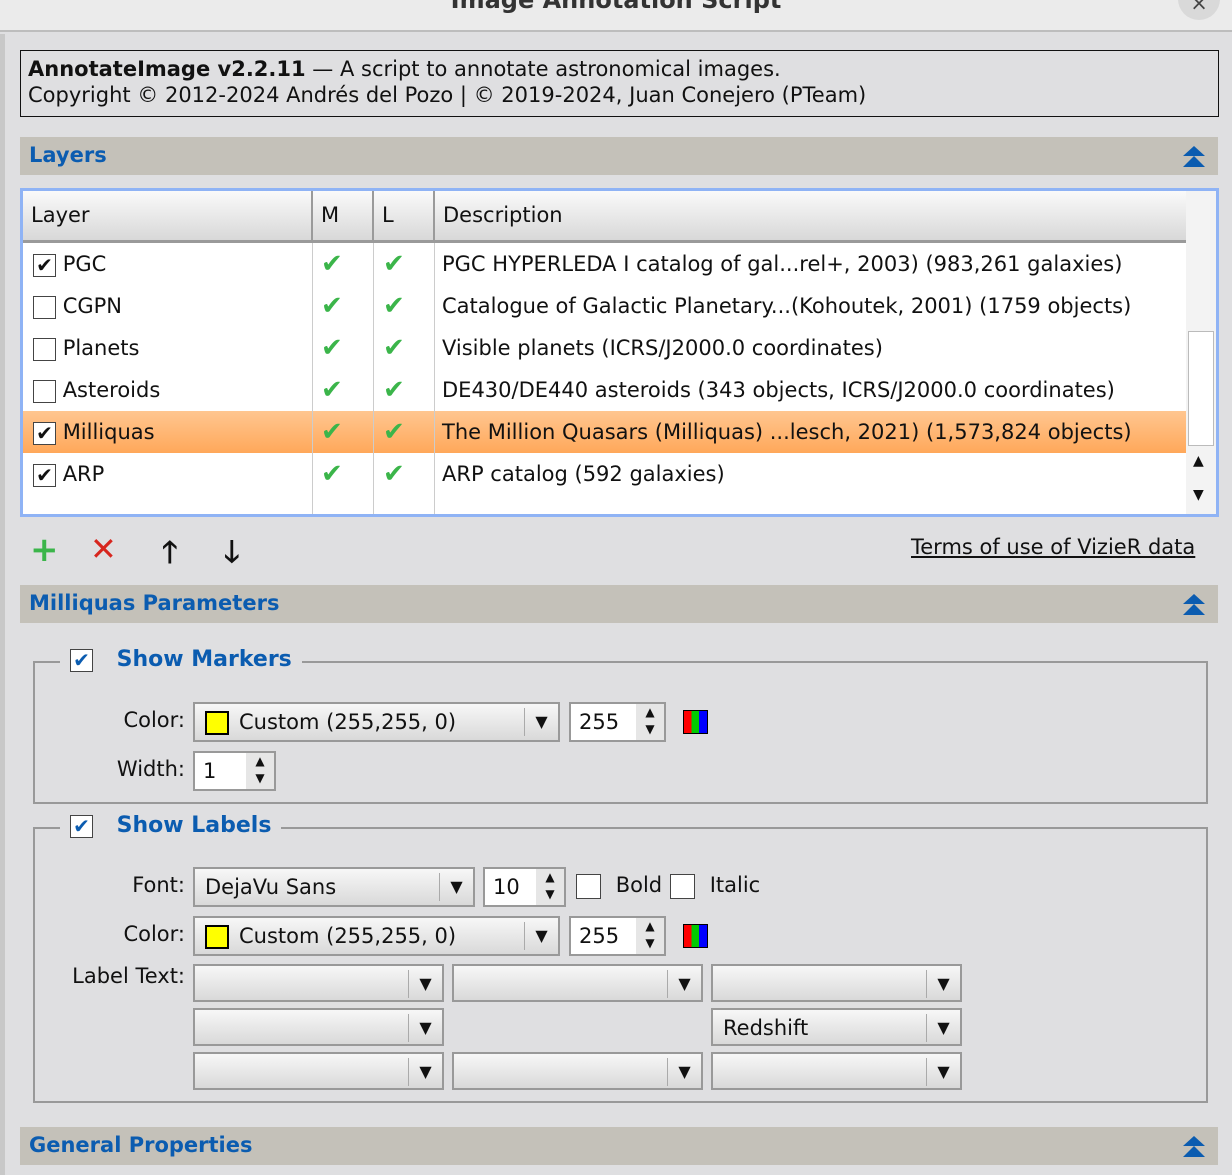  What do you see at coordinates (68, 155) in the screenshot?
I see `section-title: Layers` at bounding box center [68, 155].